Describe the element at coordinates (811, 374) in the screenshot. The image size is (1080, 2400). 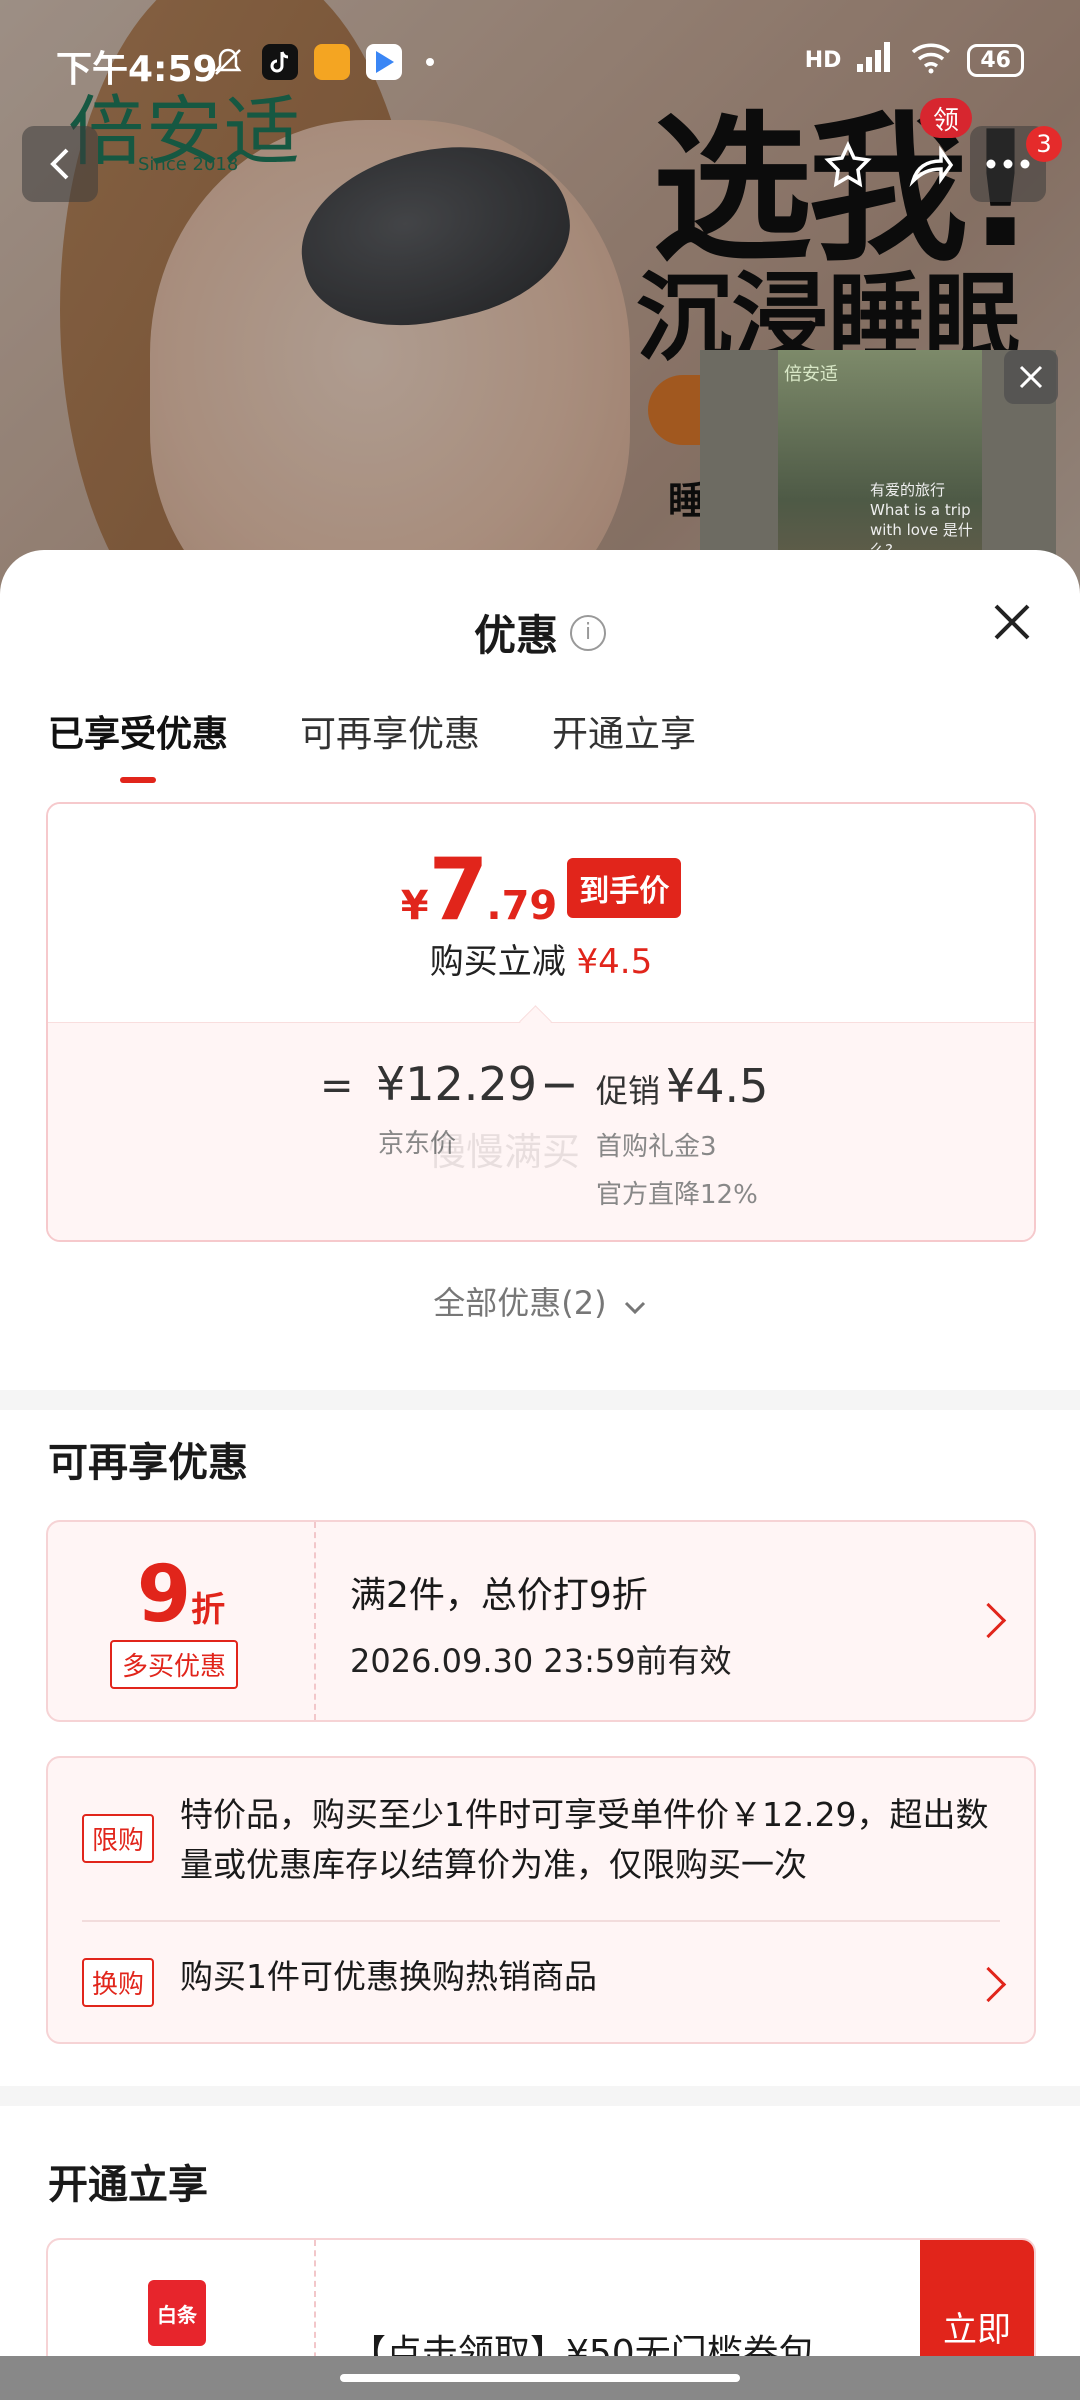
I see `video-brand: 倍安适` at that location.